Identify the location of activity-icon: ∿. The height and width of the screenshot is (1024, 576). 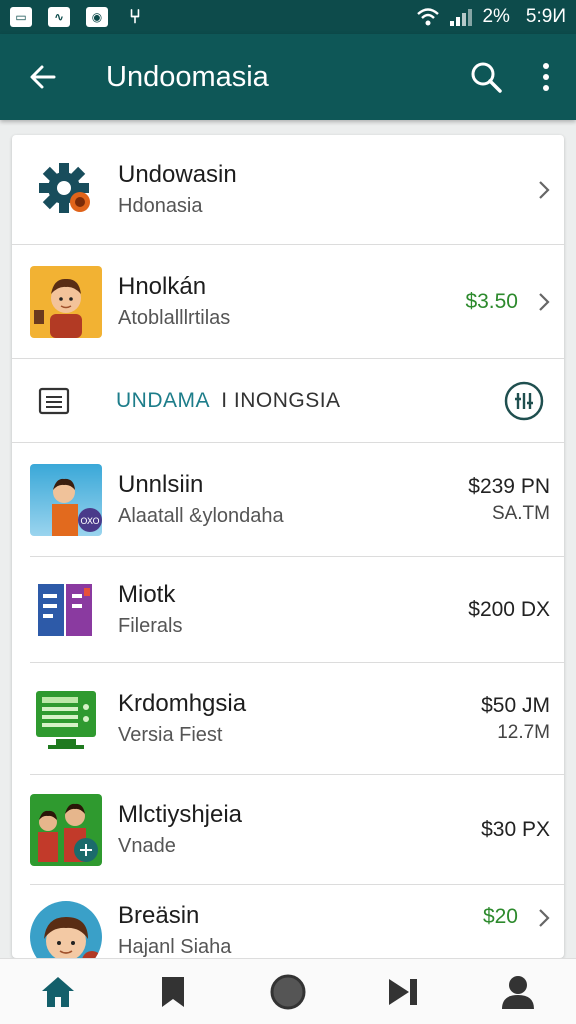
(59, 17).